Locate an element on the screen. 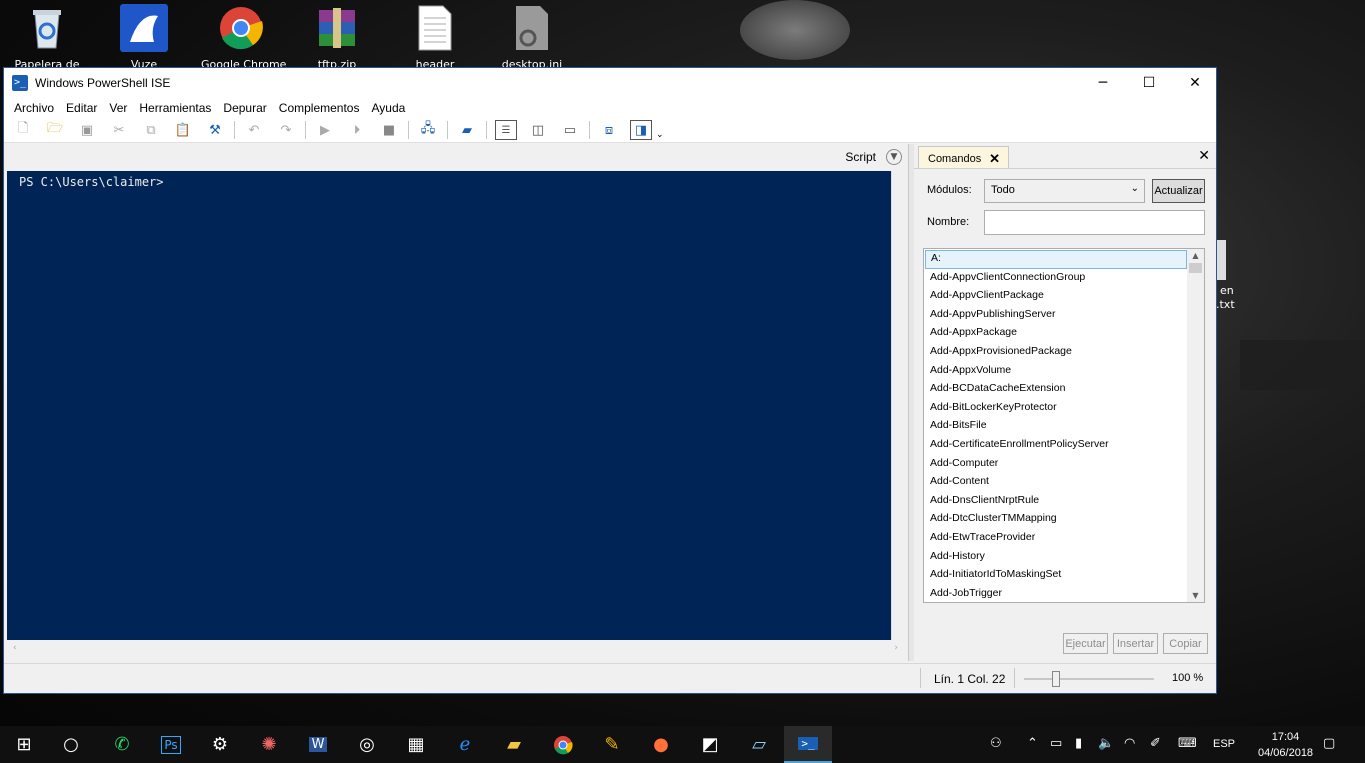 This screenshot has width=1365, height=763. sticky-notes-icon: ◩ is located at coordinates (710, 744).